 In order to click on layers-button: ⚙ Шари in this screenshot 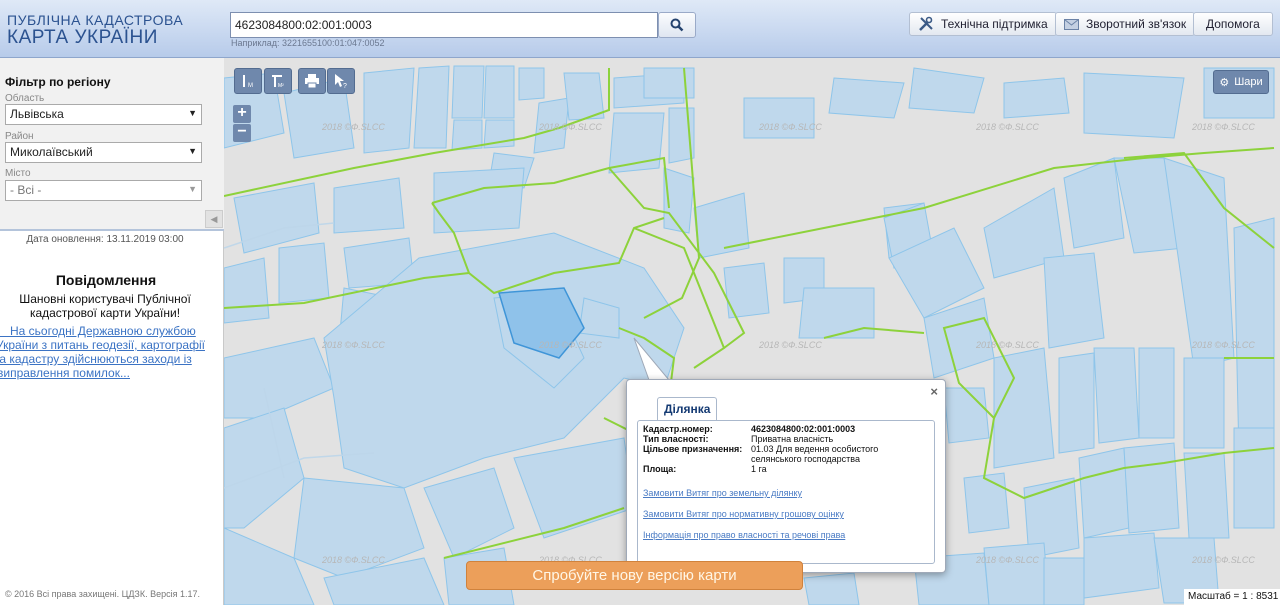, I will do `click(1241, 82)`.